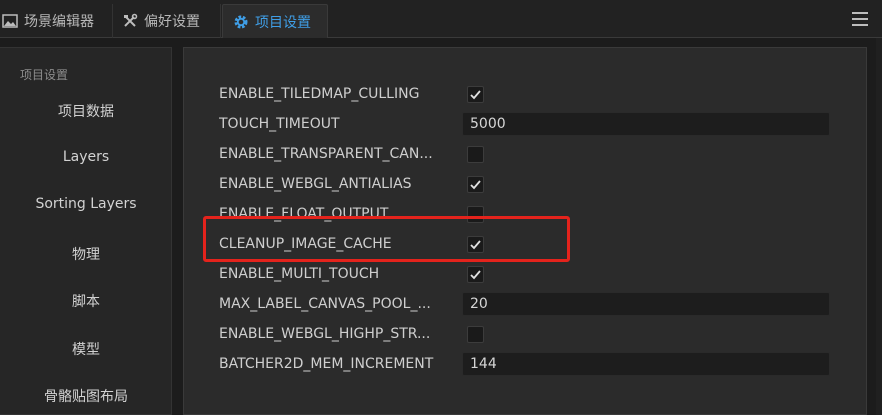 This screenshot has width=882, height=415. I want to click on sidebar-section-title: 项目设置, so click(44, 75).